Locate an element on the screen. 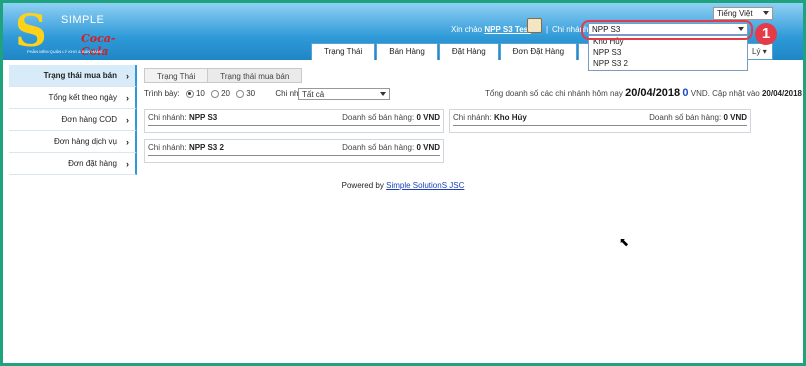 This screenshot has height=366, width=806. user-link: NPP S3 Test is located at coordinates (507, 29).